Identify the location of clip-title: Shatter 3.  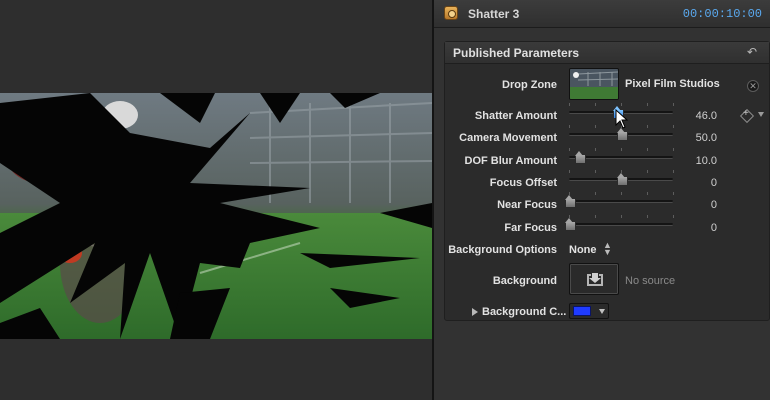
(494, 14).